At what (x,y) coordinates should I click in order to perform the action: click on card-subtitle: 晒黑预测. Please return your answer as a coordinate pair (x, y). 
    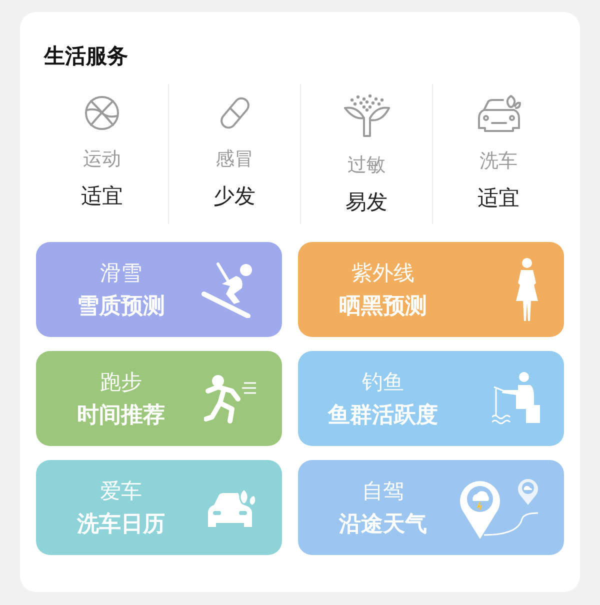
    Looking at the image, I should click on (383, 306).